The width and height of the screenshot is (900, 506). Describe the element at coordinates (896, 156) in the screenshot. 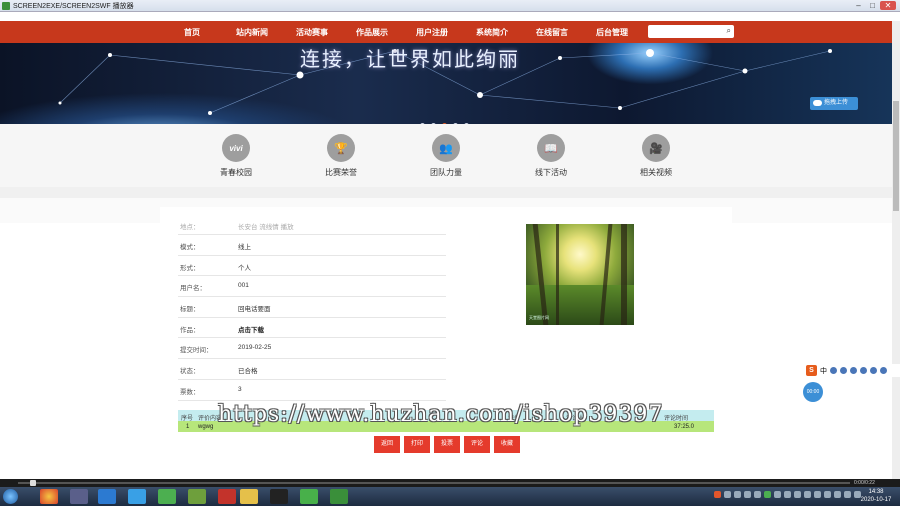

I see `scrollbar-thumb` at that location.